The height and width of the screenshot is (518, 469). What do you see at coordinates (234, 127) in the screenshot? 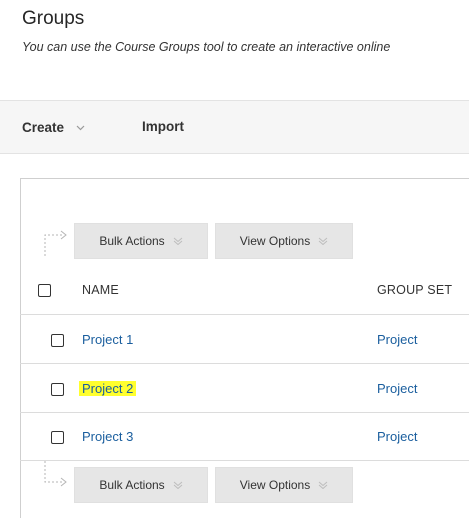
I see `action-toolbar: Create Import` at bounding box center [234, 127].